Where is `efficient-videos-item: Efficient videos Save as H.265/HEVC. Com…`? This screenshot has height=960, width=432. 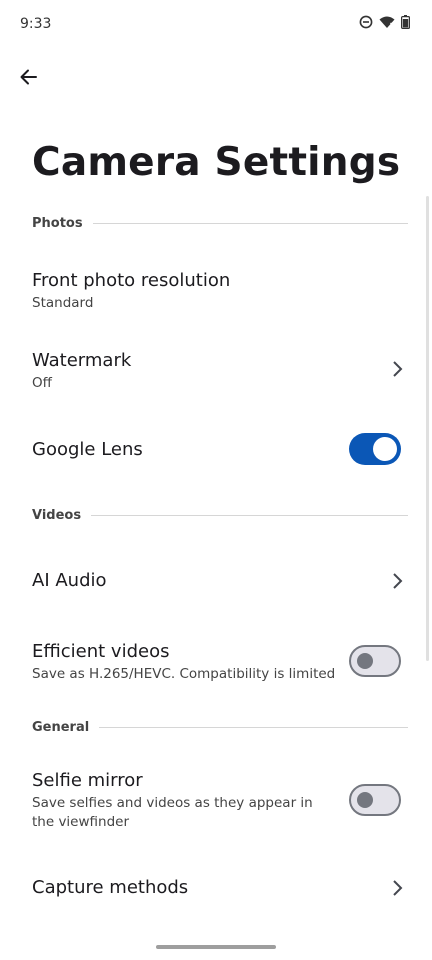 efficient-videos-item: Efficient videos Save as H.265/HEVC. Com… is located at coordinates (216, 661).